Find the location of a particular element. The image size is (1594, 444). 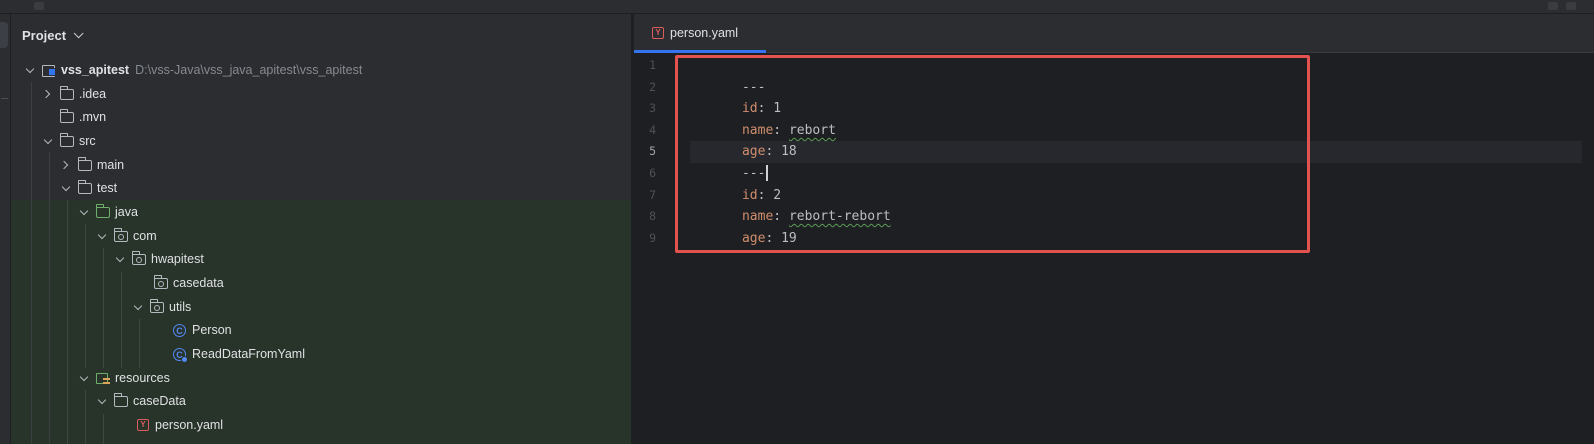

editor-scrollbar is located at coordinates (1588, 248).